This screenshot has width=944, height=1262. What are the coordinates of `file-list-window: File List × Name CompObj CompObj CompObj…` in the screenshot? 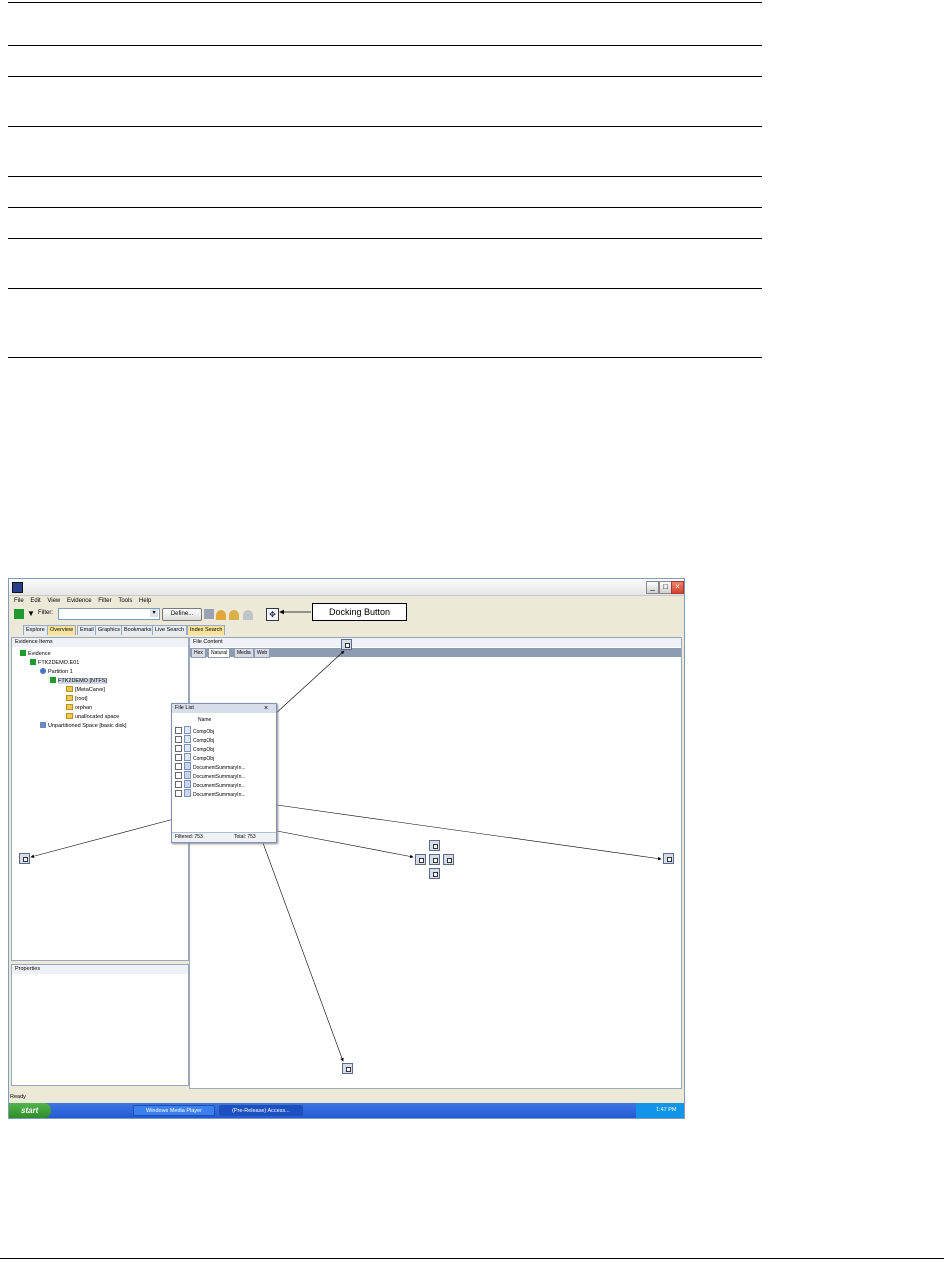 It's located at (224, 773).